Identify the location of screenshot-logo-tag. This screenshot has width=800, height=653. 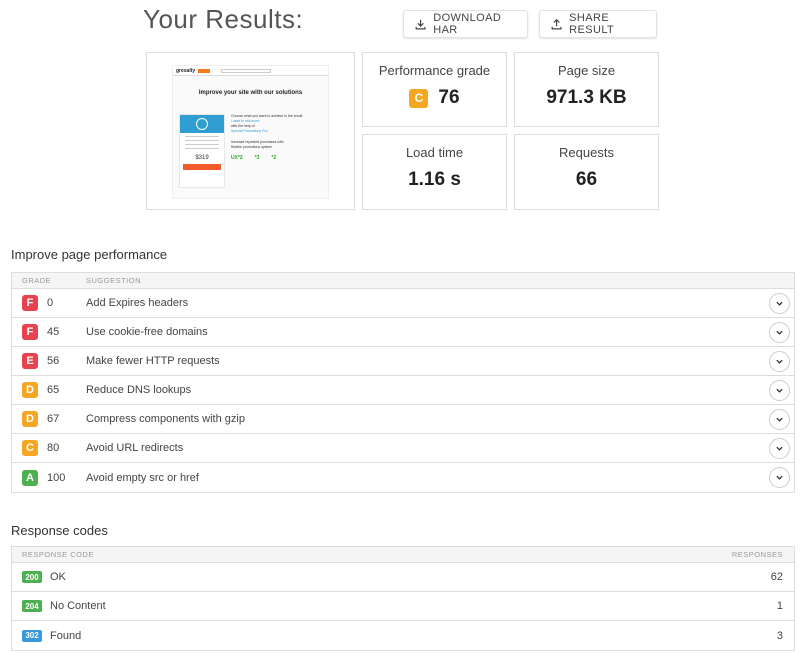
(204, 70).